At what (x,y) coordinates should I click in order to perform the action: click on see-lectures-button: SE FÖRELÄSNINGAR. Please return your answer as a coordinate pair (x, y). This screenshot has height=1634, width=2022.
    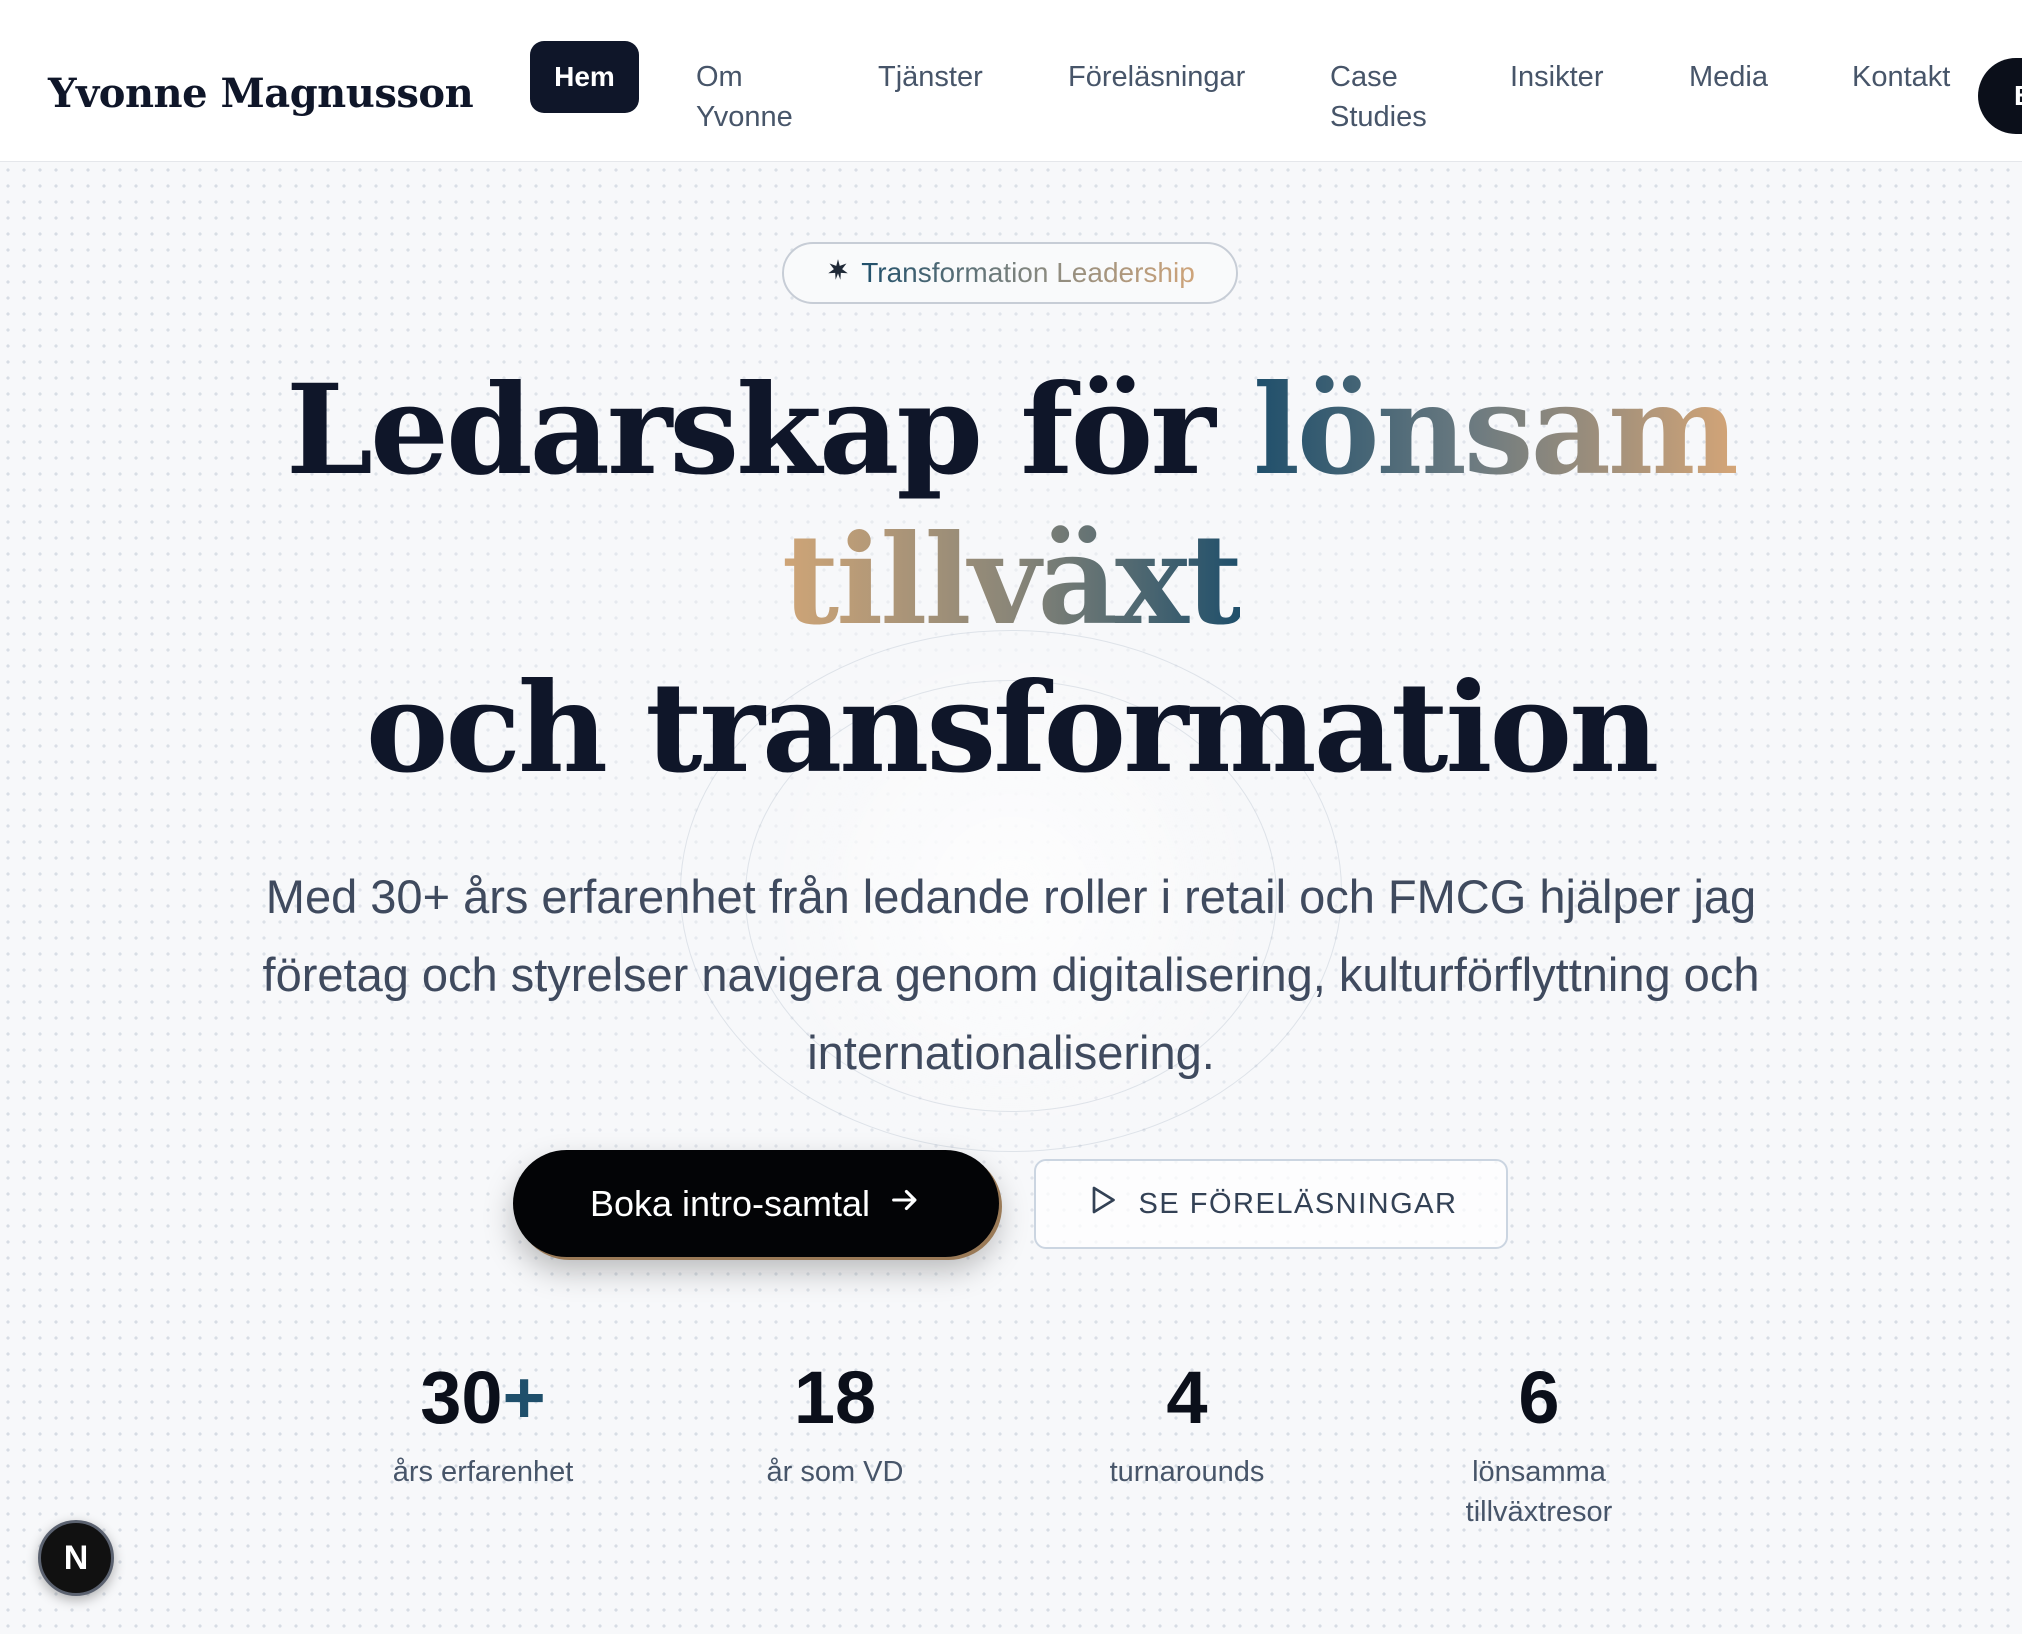
    Looking at the image, I should click on (1271, 1204).